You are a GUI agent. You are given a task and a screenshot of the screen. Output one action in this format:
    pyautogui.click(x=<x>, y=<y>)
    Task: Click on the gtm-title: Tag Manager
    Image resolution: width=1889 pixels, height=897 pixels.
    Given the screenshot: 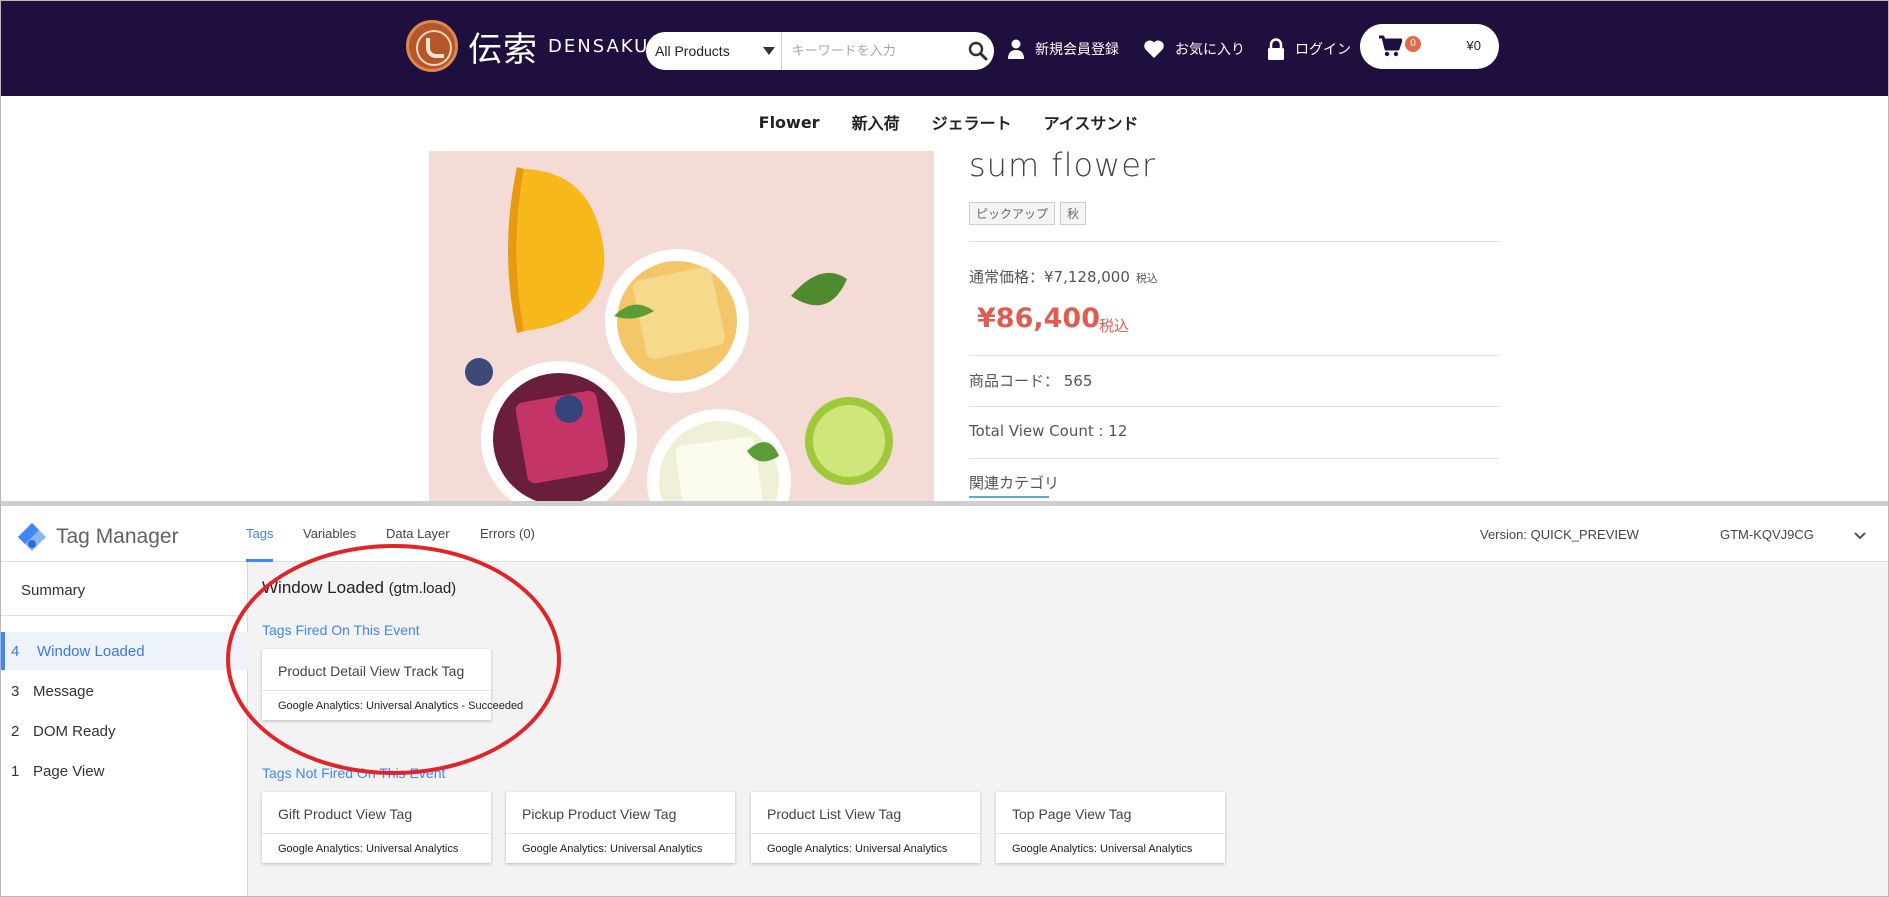 What is the action you would take?
    pyautogui.click(x=117, y=536)
    